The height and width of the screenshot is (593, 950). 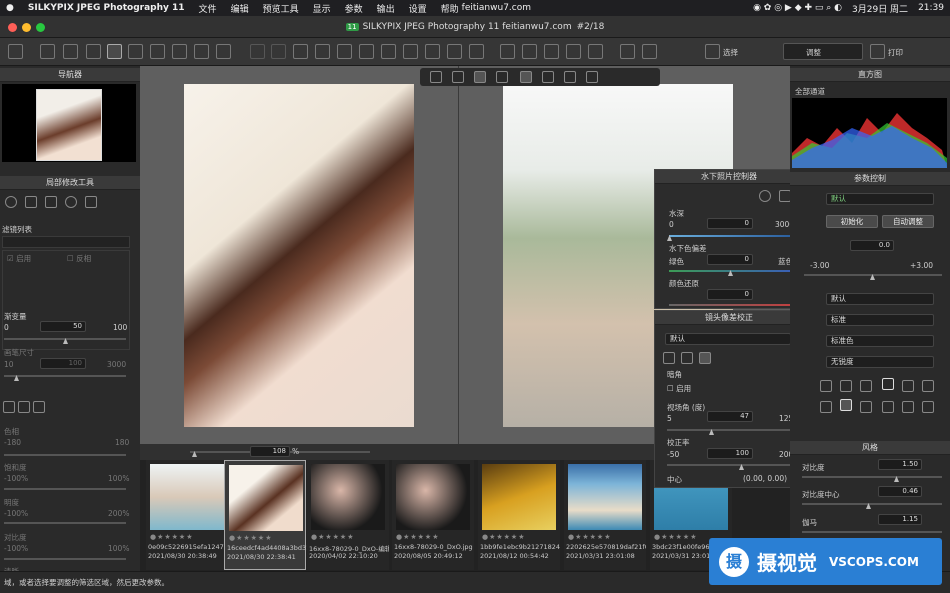 What do you see at coordinates (846, 405) in the screenshot?
I see `fish-icon` at bounding box center [846, 405].